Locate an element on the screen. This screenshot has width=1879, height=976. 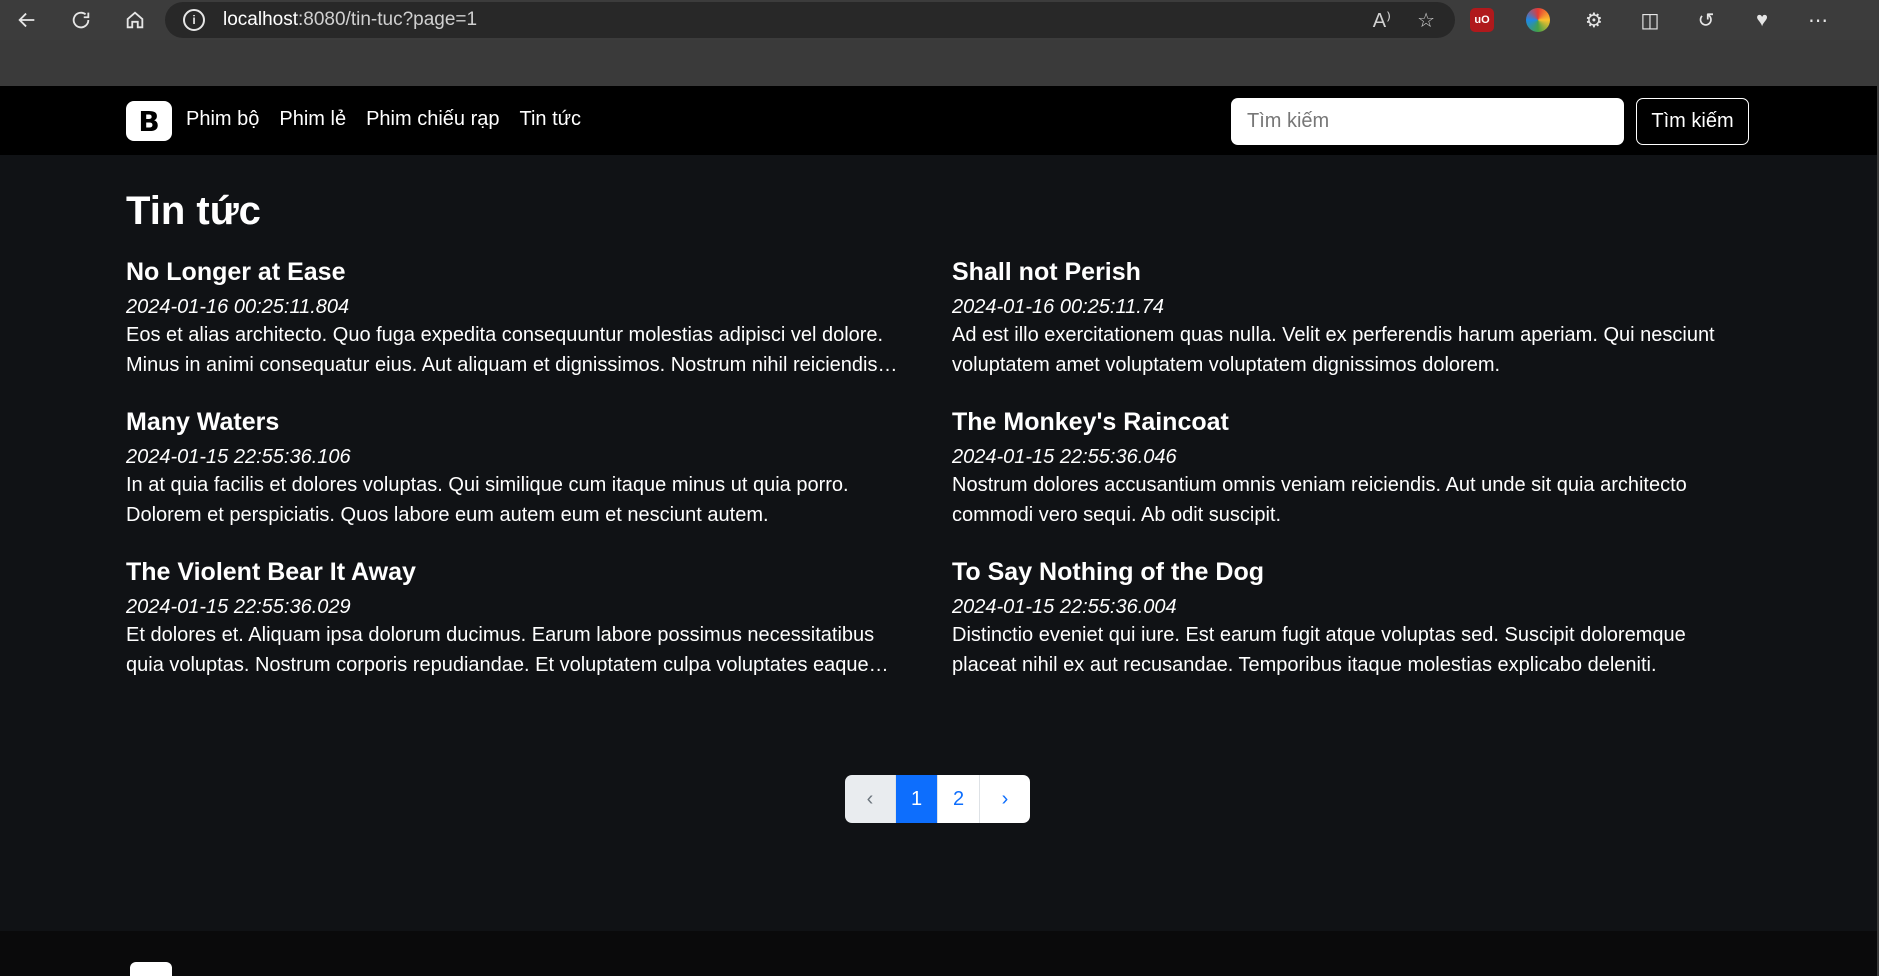
site-footer is located at coordinates (938, 953).